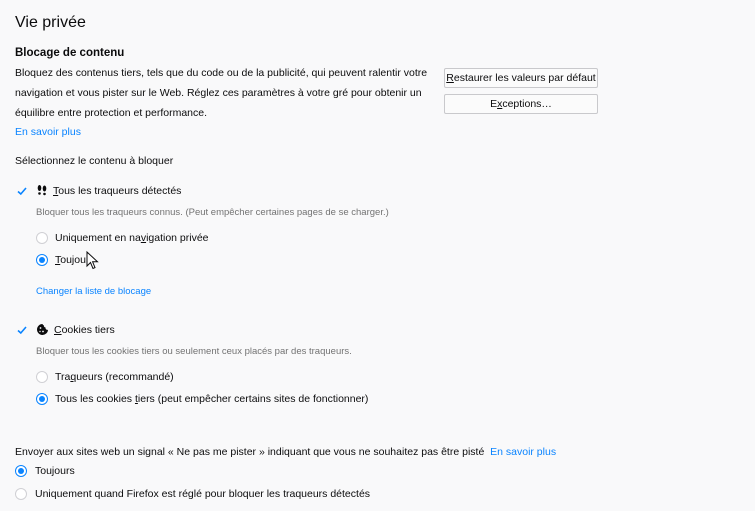 The image size is (755, 511). I want to click on cookies-label-text: ookies tiers, so click(88, 330).